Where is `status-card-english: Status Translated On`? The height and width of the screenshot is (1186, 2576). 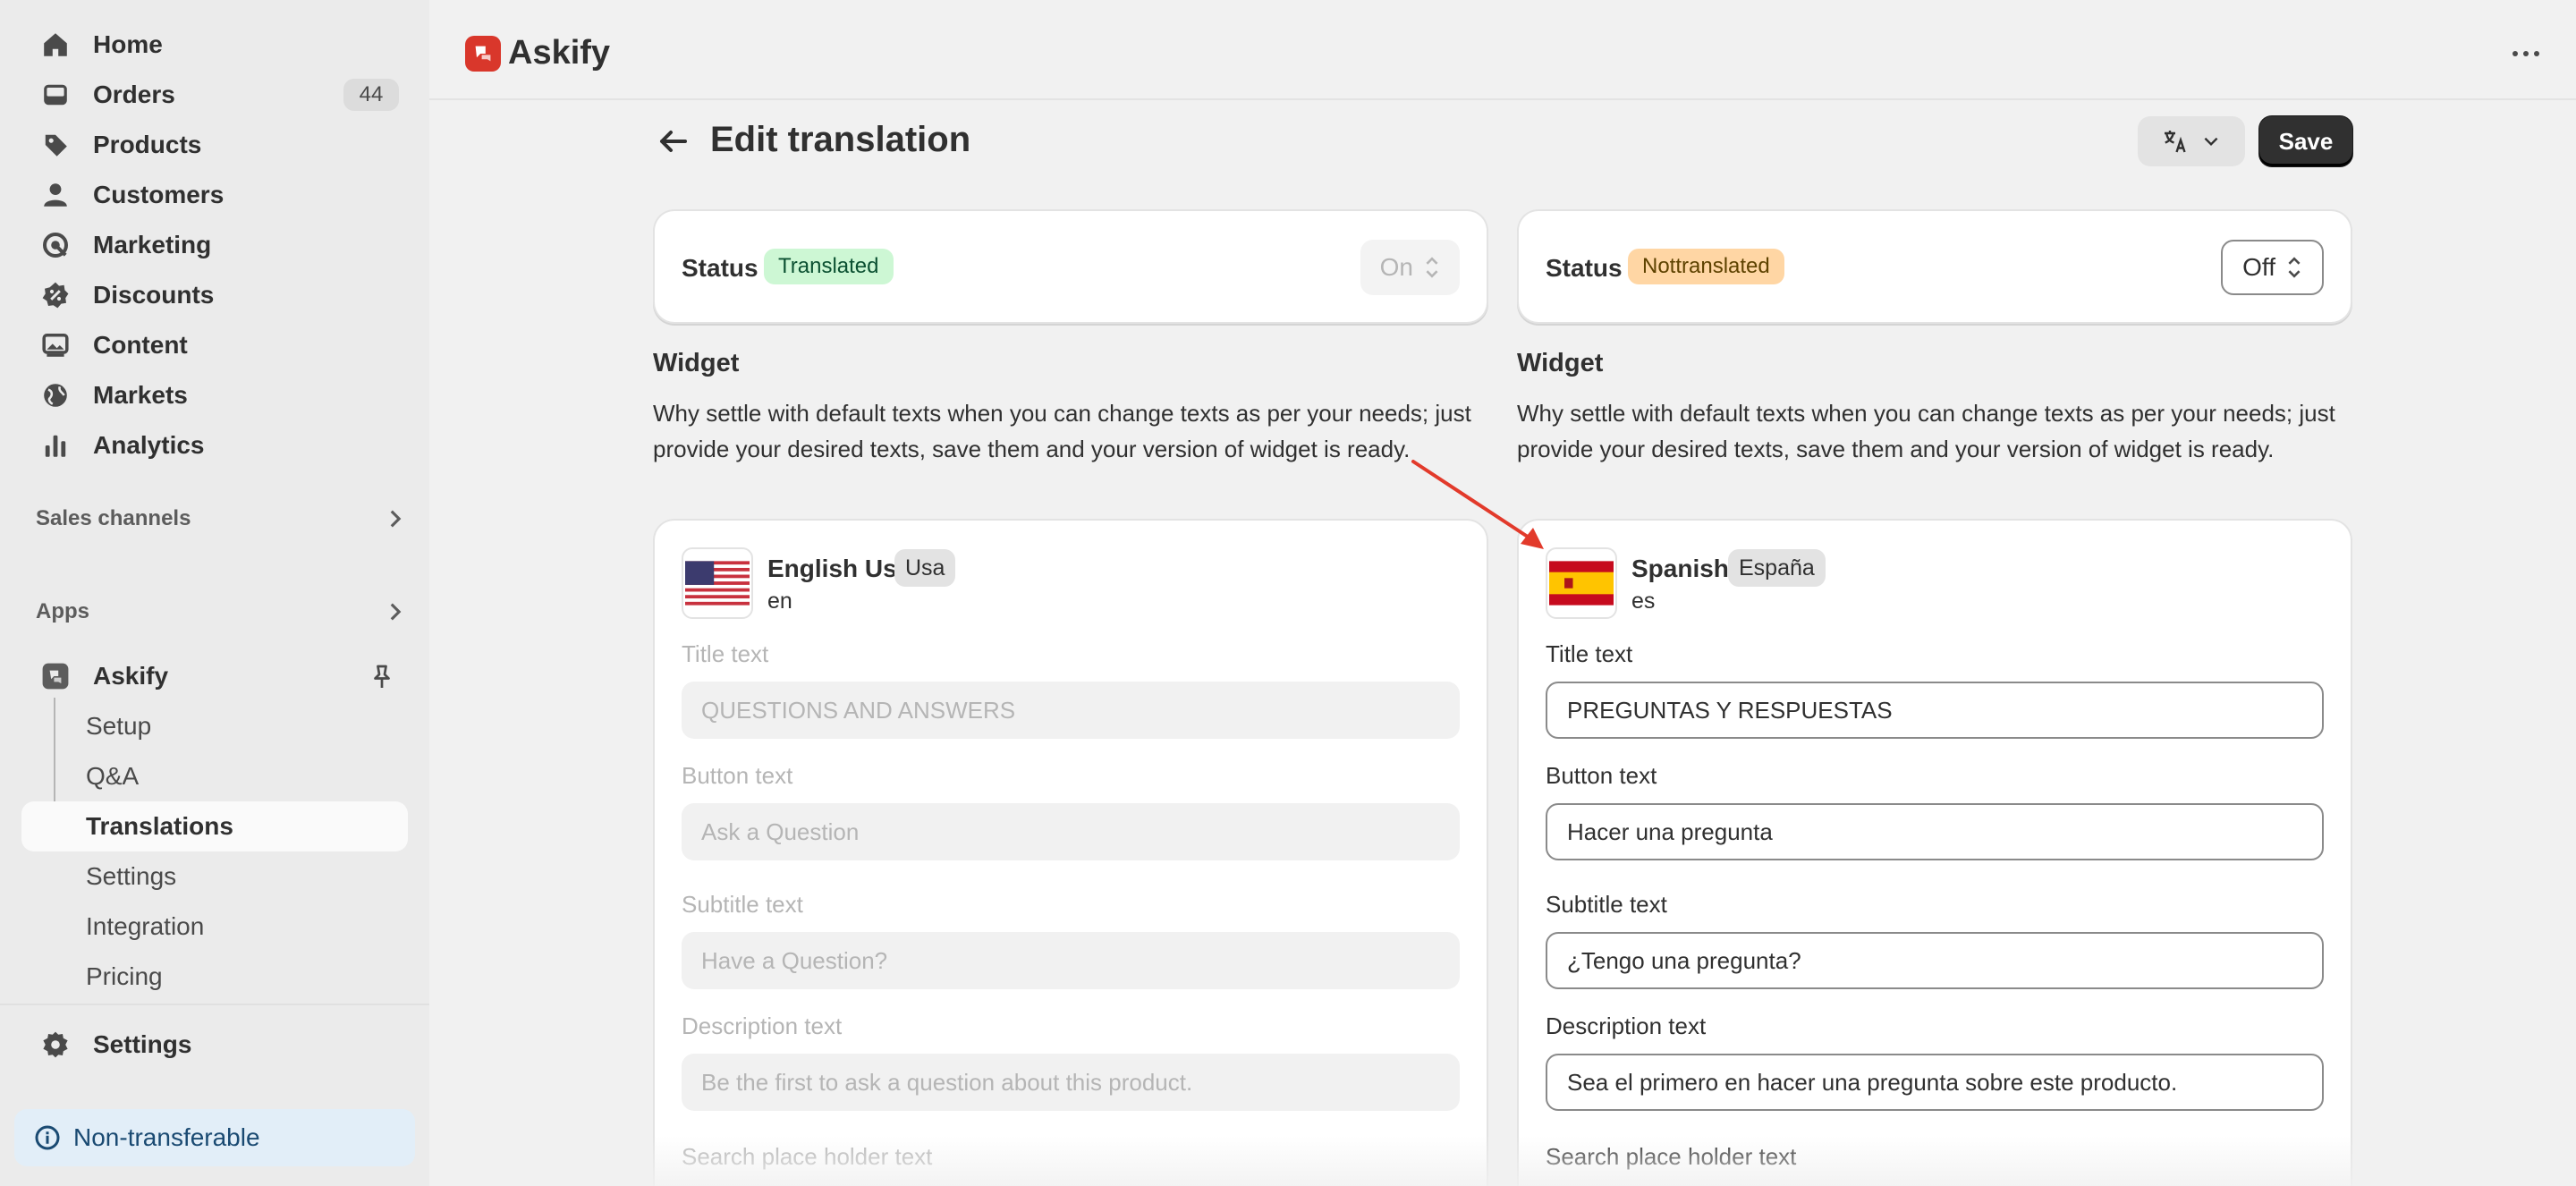
status-card-english: Status Translated On is located at coordinates (1071, 266).